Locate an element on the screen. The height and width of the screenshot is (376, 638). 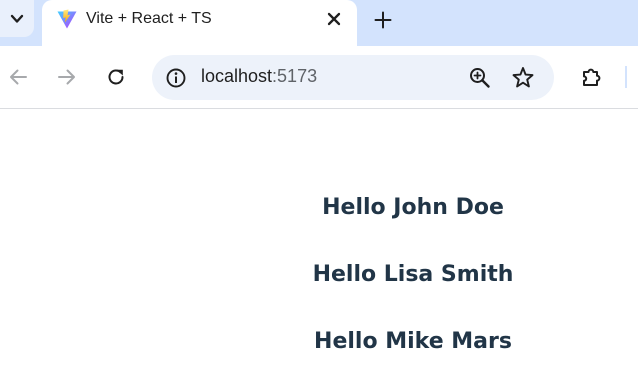
url-port: :5173 is located at coordinates (295, 76).